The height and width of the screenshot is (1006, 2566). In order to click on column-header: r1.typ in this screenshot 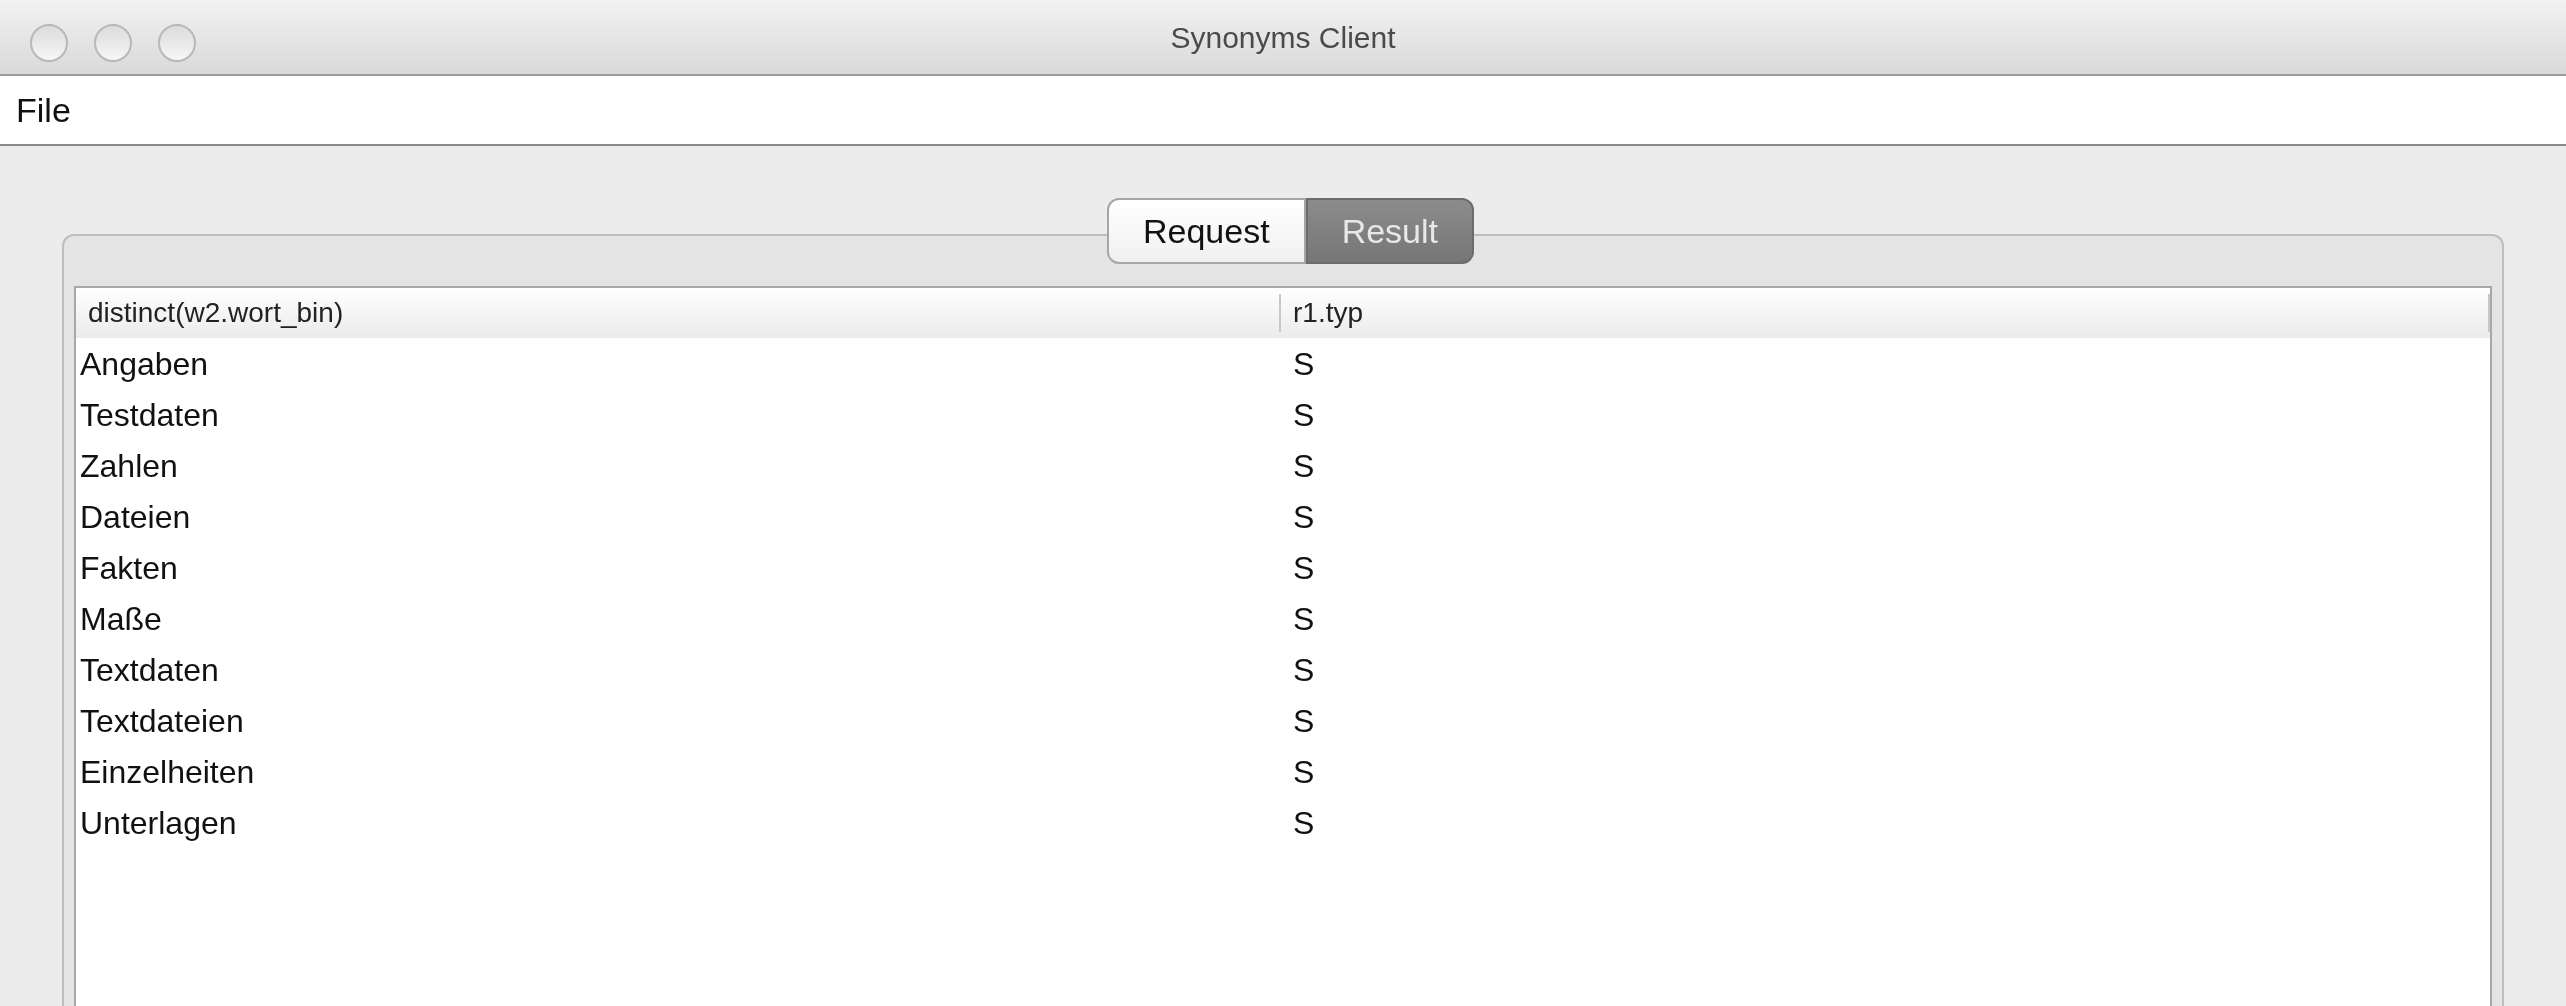, I will do `click(1328, 313)`.